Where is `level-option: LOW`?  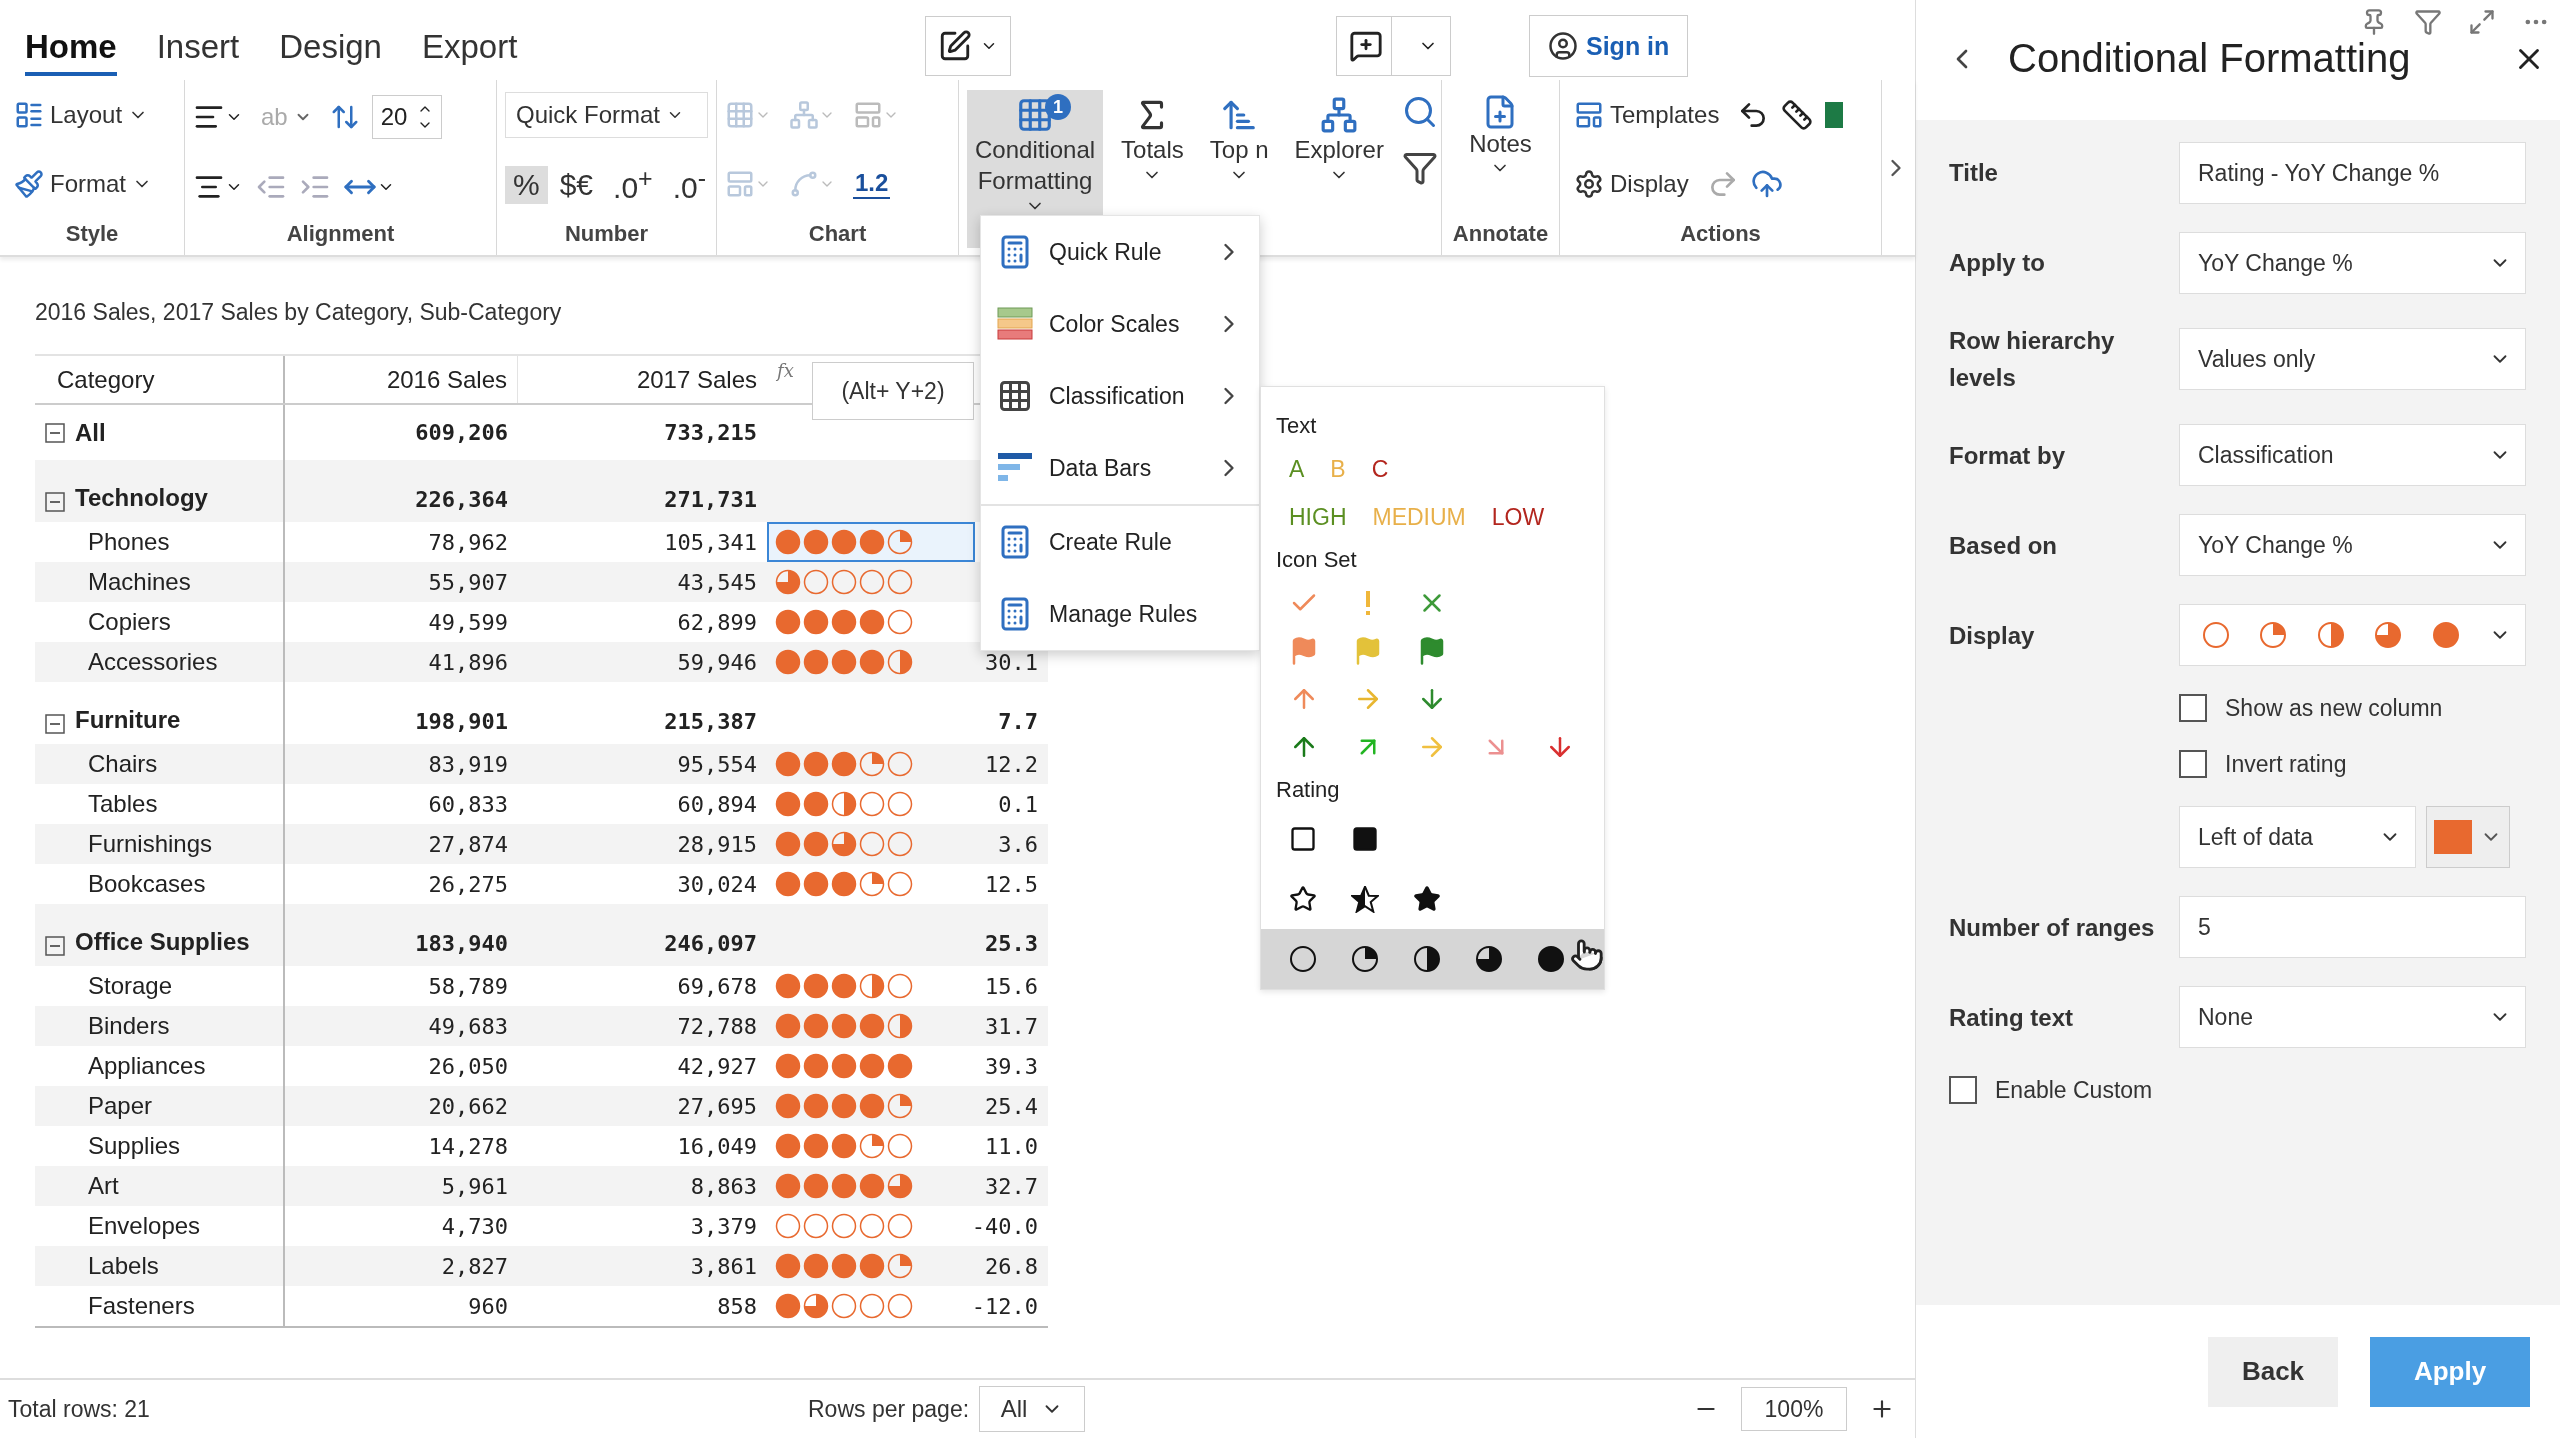
level-option: LOW is located at coordinates (1518, 517).